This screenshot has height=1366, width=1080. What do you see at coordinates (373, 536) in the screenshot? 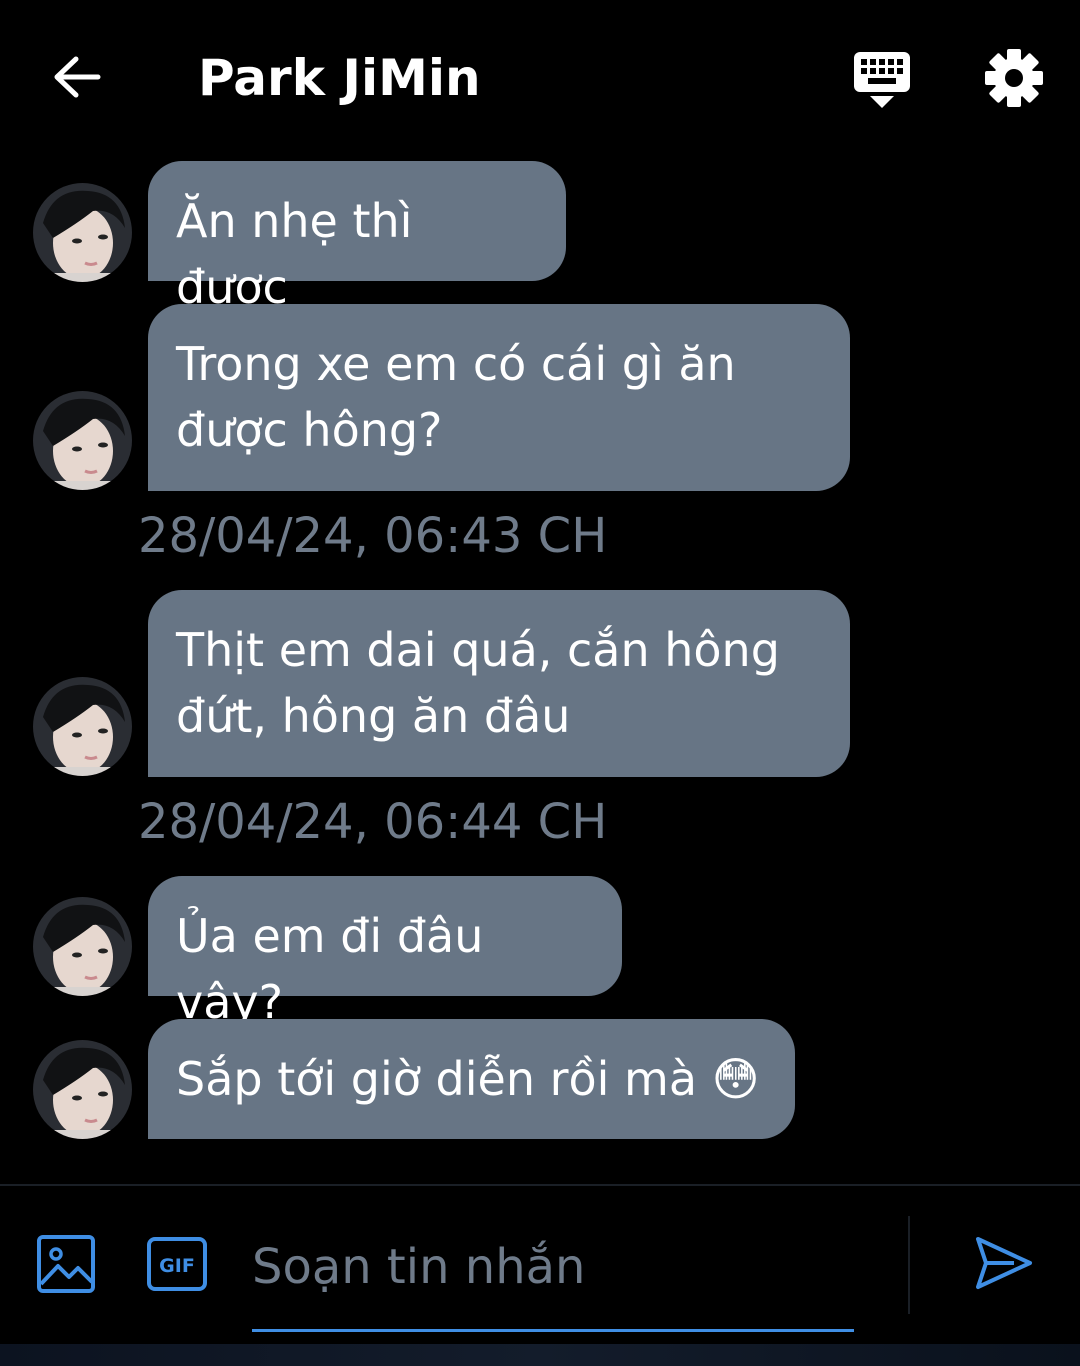
I see `message-timestamp: 28/04/24, 06:43 CH` at bounding box center [373, 536].